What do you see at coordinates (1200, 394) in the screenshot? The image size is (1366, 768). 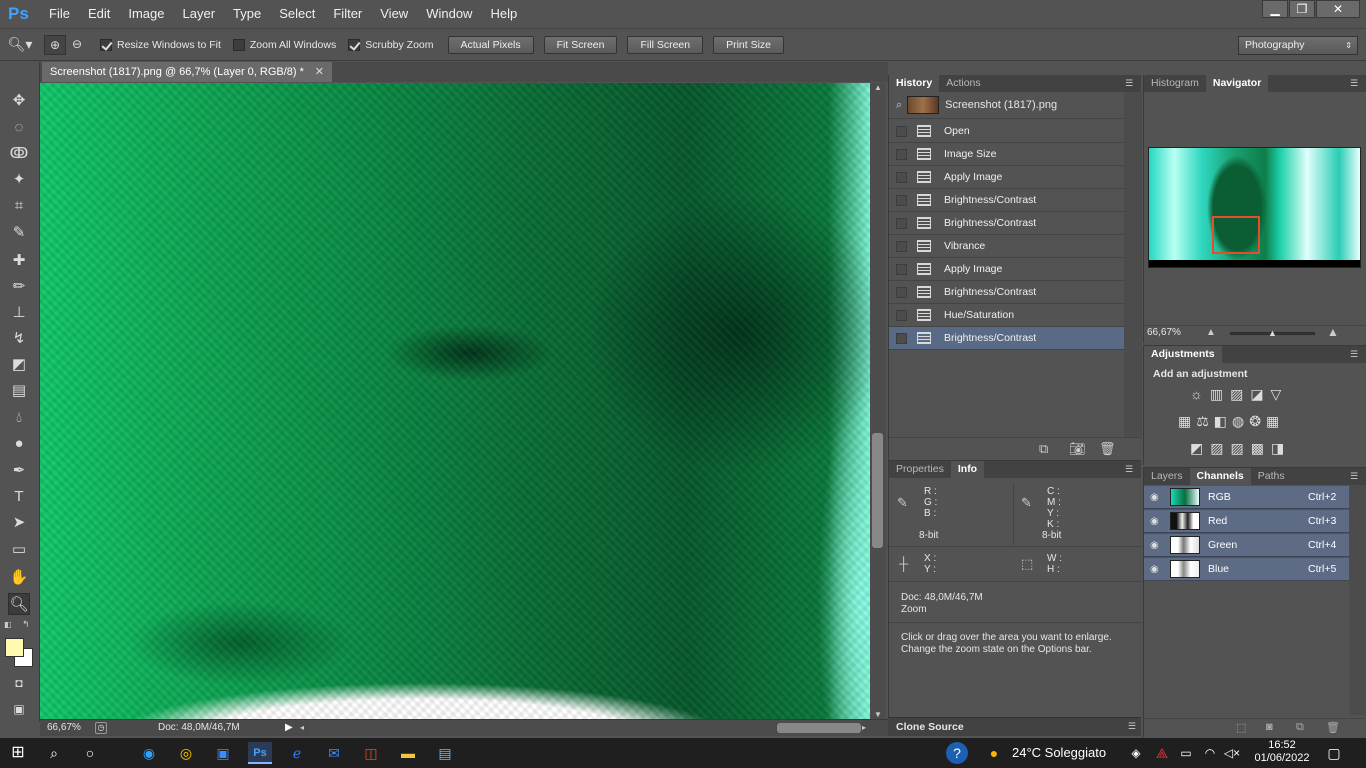 I see `brightness-contrast-icon: ☼` at bounding box center [1200, 394].